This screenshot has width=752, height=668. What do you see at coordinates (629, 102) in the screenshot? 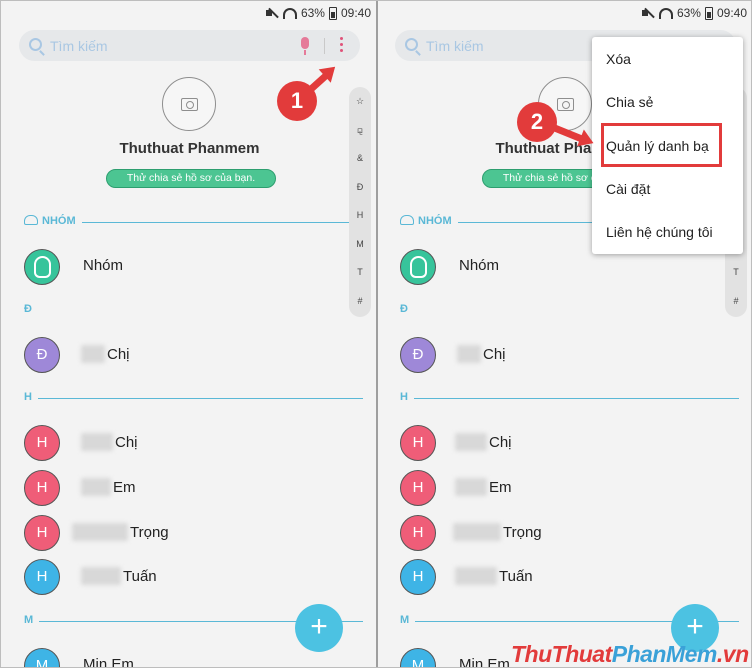
I see `menu-item-share: Chia sẻ` at bounding box center [629, 102].